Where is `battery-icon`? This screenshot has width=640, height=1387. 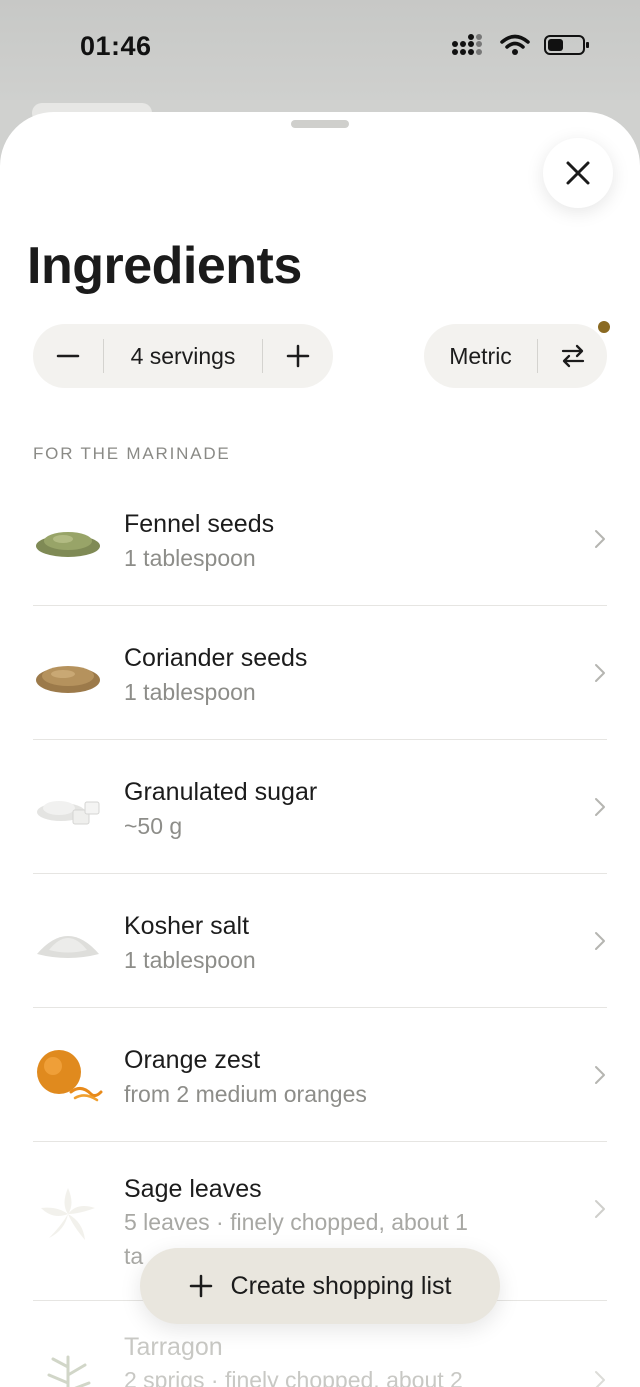 battery-icon is located at coordinates (566, 45).